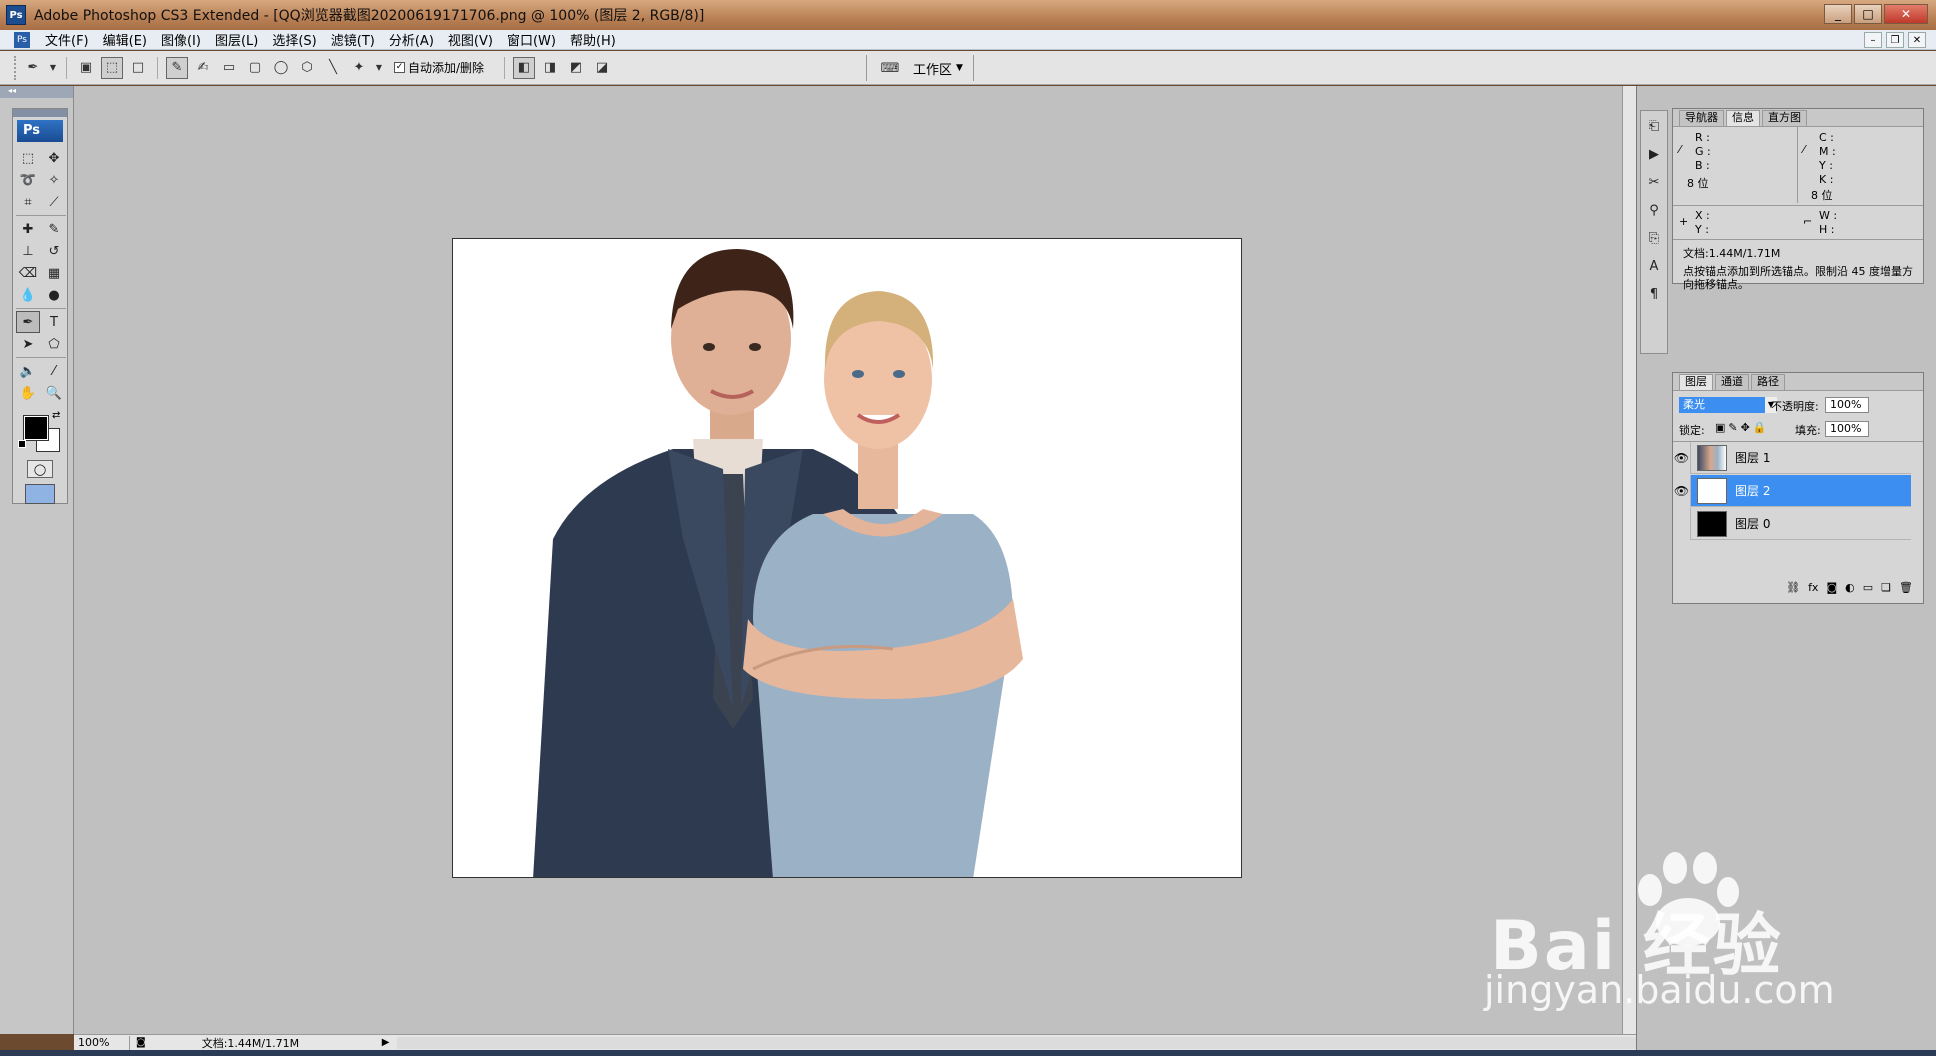  What do you see at coordinates (1742, 427) in the screenshot?
I see `lock-icons: ▣✎✥🔒` at bounding box center [1742, 427].